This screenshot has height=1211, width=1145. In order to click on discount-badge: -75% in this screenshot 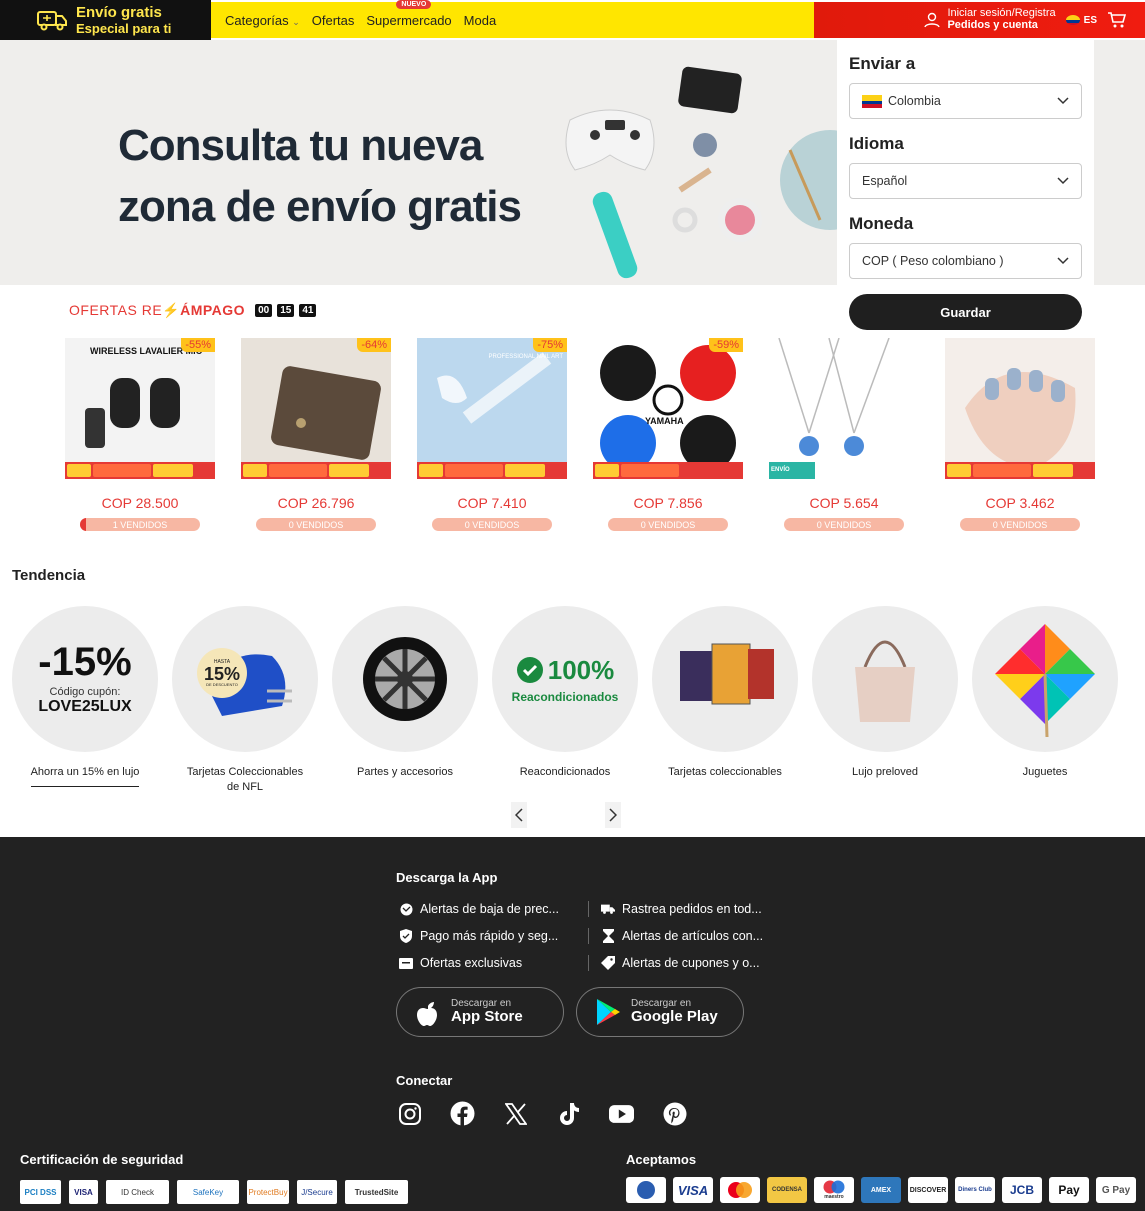, I will do `click(550, 345)`.